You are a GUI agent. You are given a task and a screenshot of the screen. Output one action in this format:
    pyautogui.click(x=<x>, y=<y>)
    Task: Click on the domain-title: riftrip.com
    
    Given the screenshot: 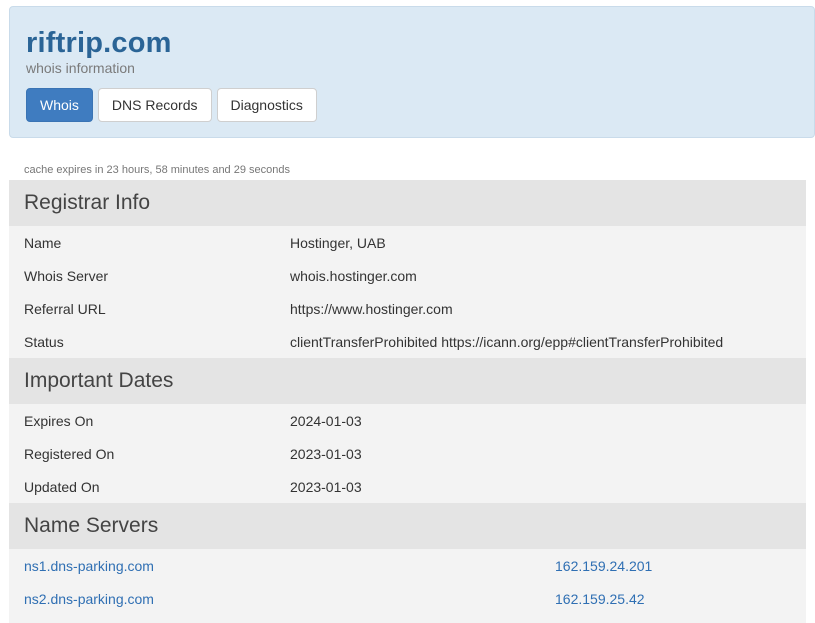 What is the action you would take?
    pyautogui.click(x=99, y=43)
    